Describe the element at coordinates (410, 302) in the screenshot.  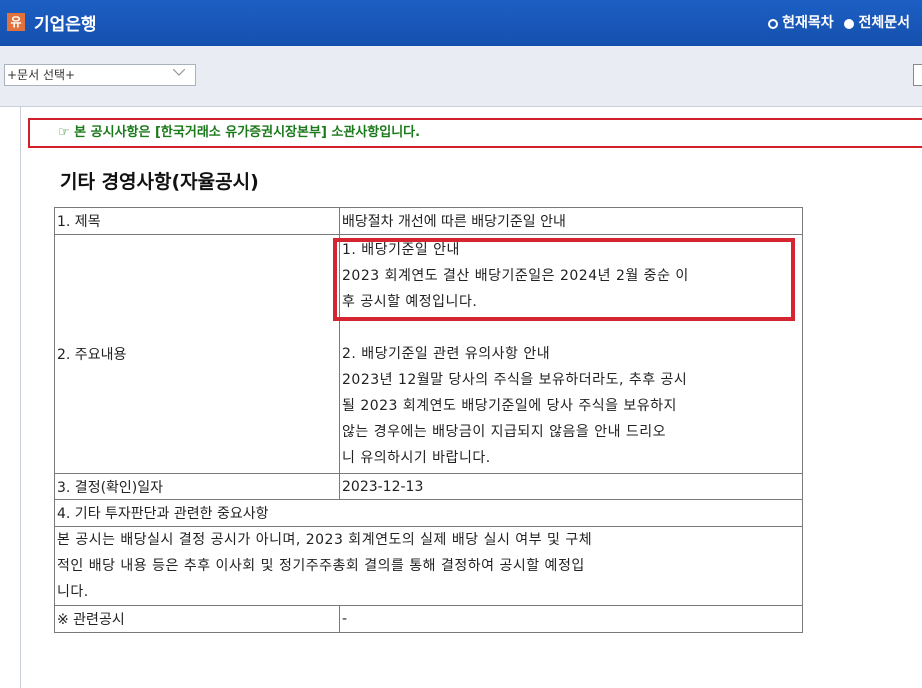
I see `content-line: 후 공시할 예정입니다.` at that location.